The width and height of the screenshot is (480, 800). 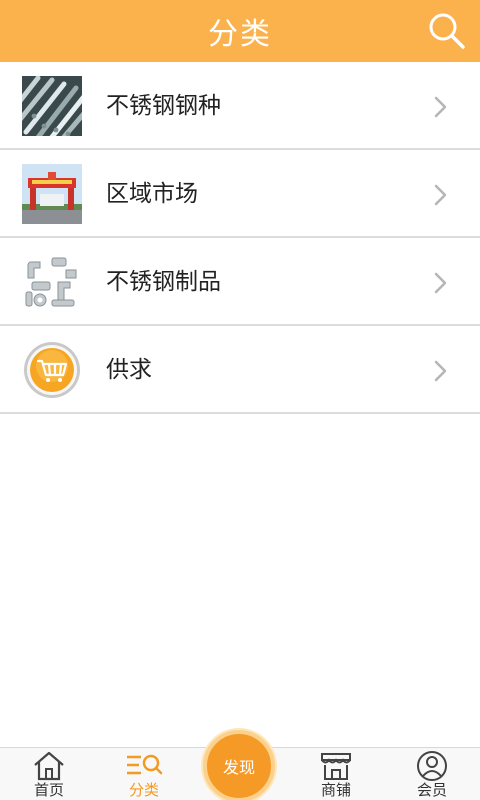 I want to click on tab-category: 分类, so click(x=144, y=774).